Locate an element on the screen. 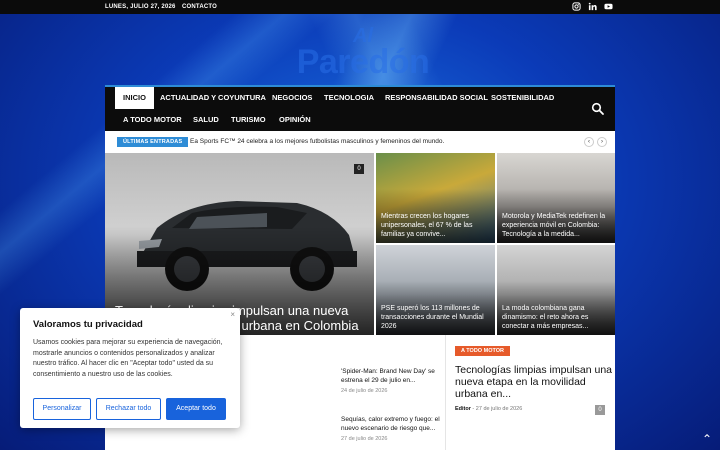 The width and height of the screenshot is (720, 450). nav-item-a-todo-motor: A TODO MOTOR is located at coordinates (152, 120).